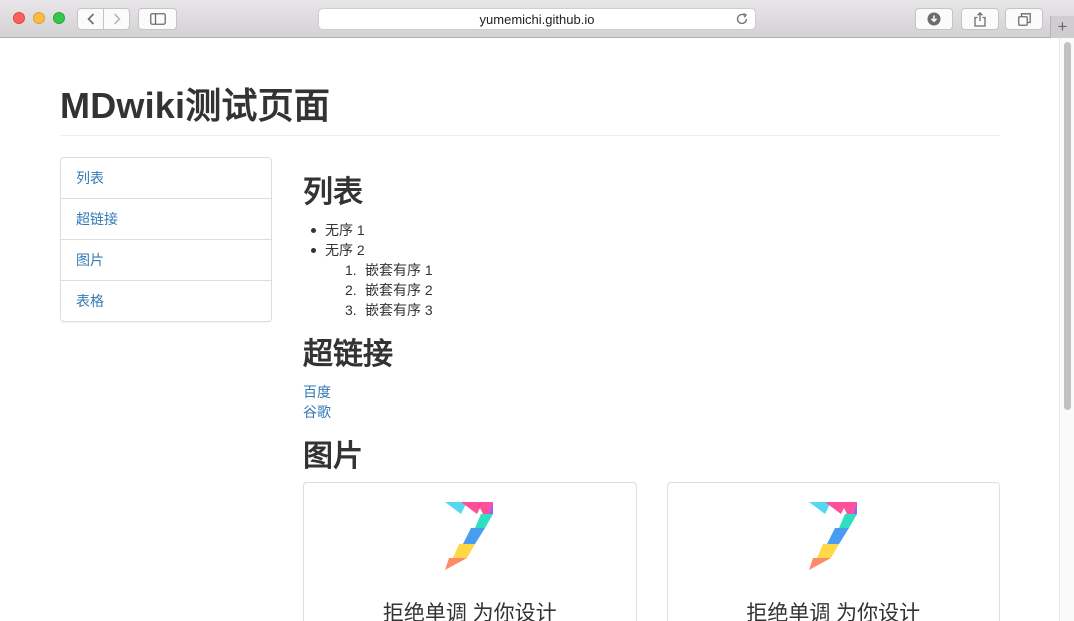  What do you see at coordinates (345, 250) in the screenshot?
I see `list-item-text: 无序 2` at bounding box center [345, 250].